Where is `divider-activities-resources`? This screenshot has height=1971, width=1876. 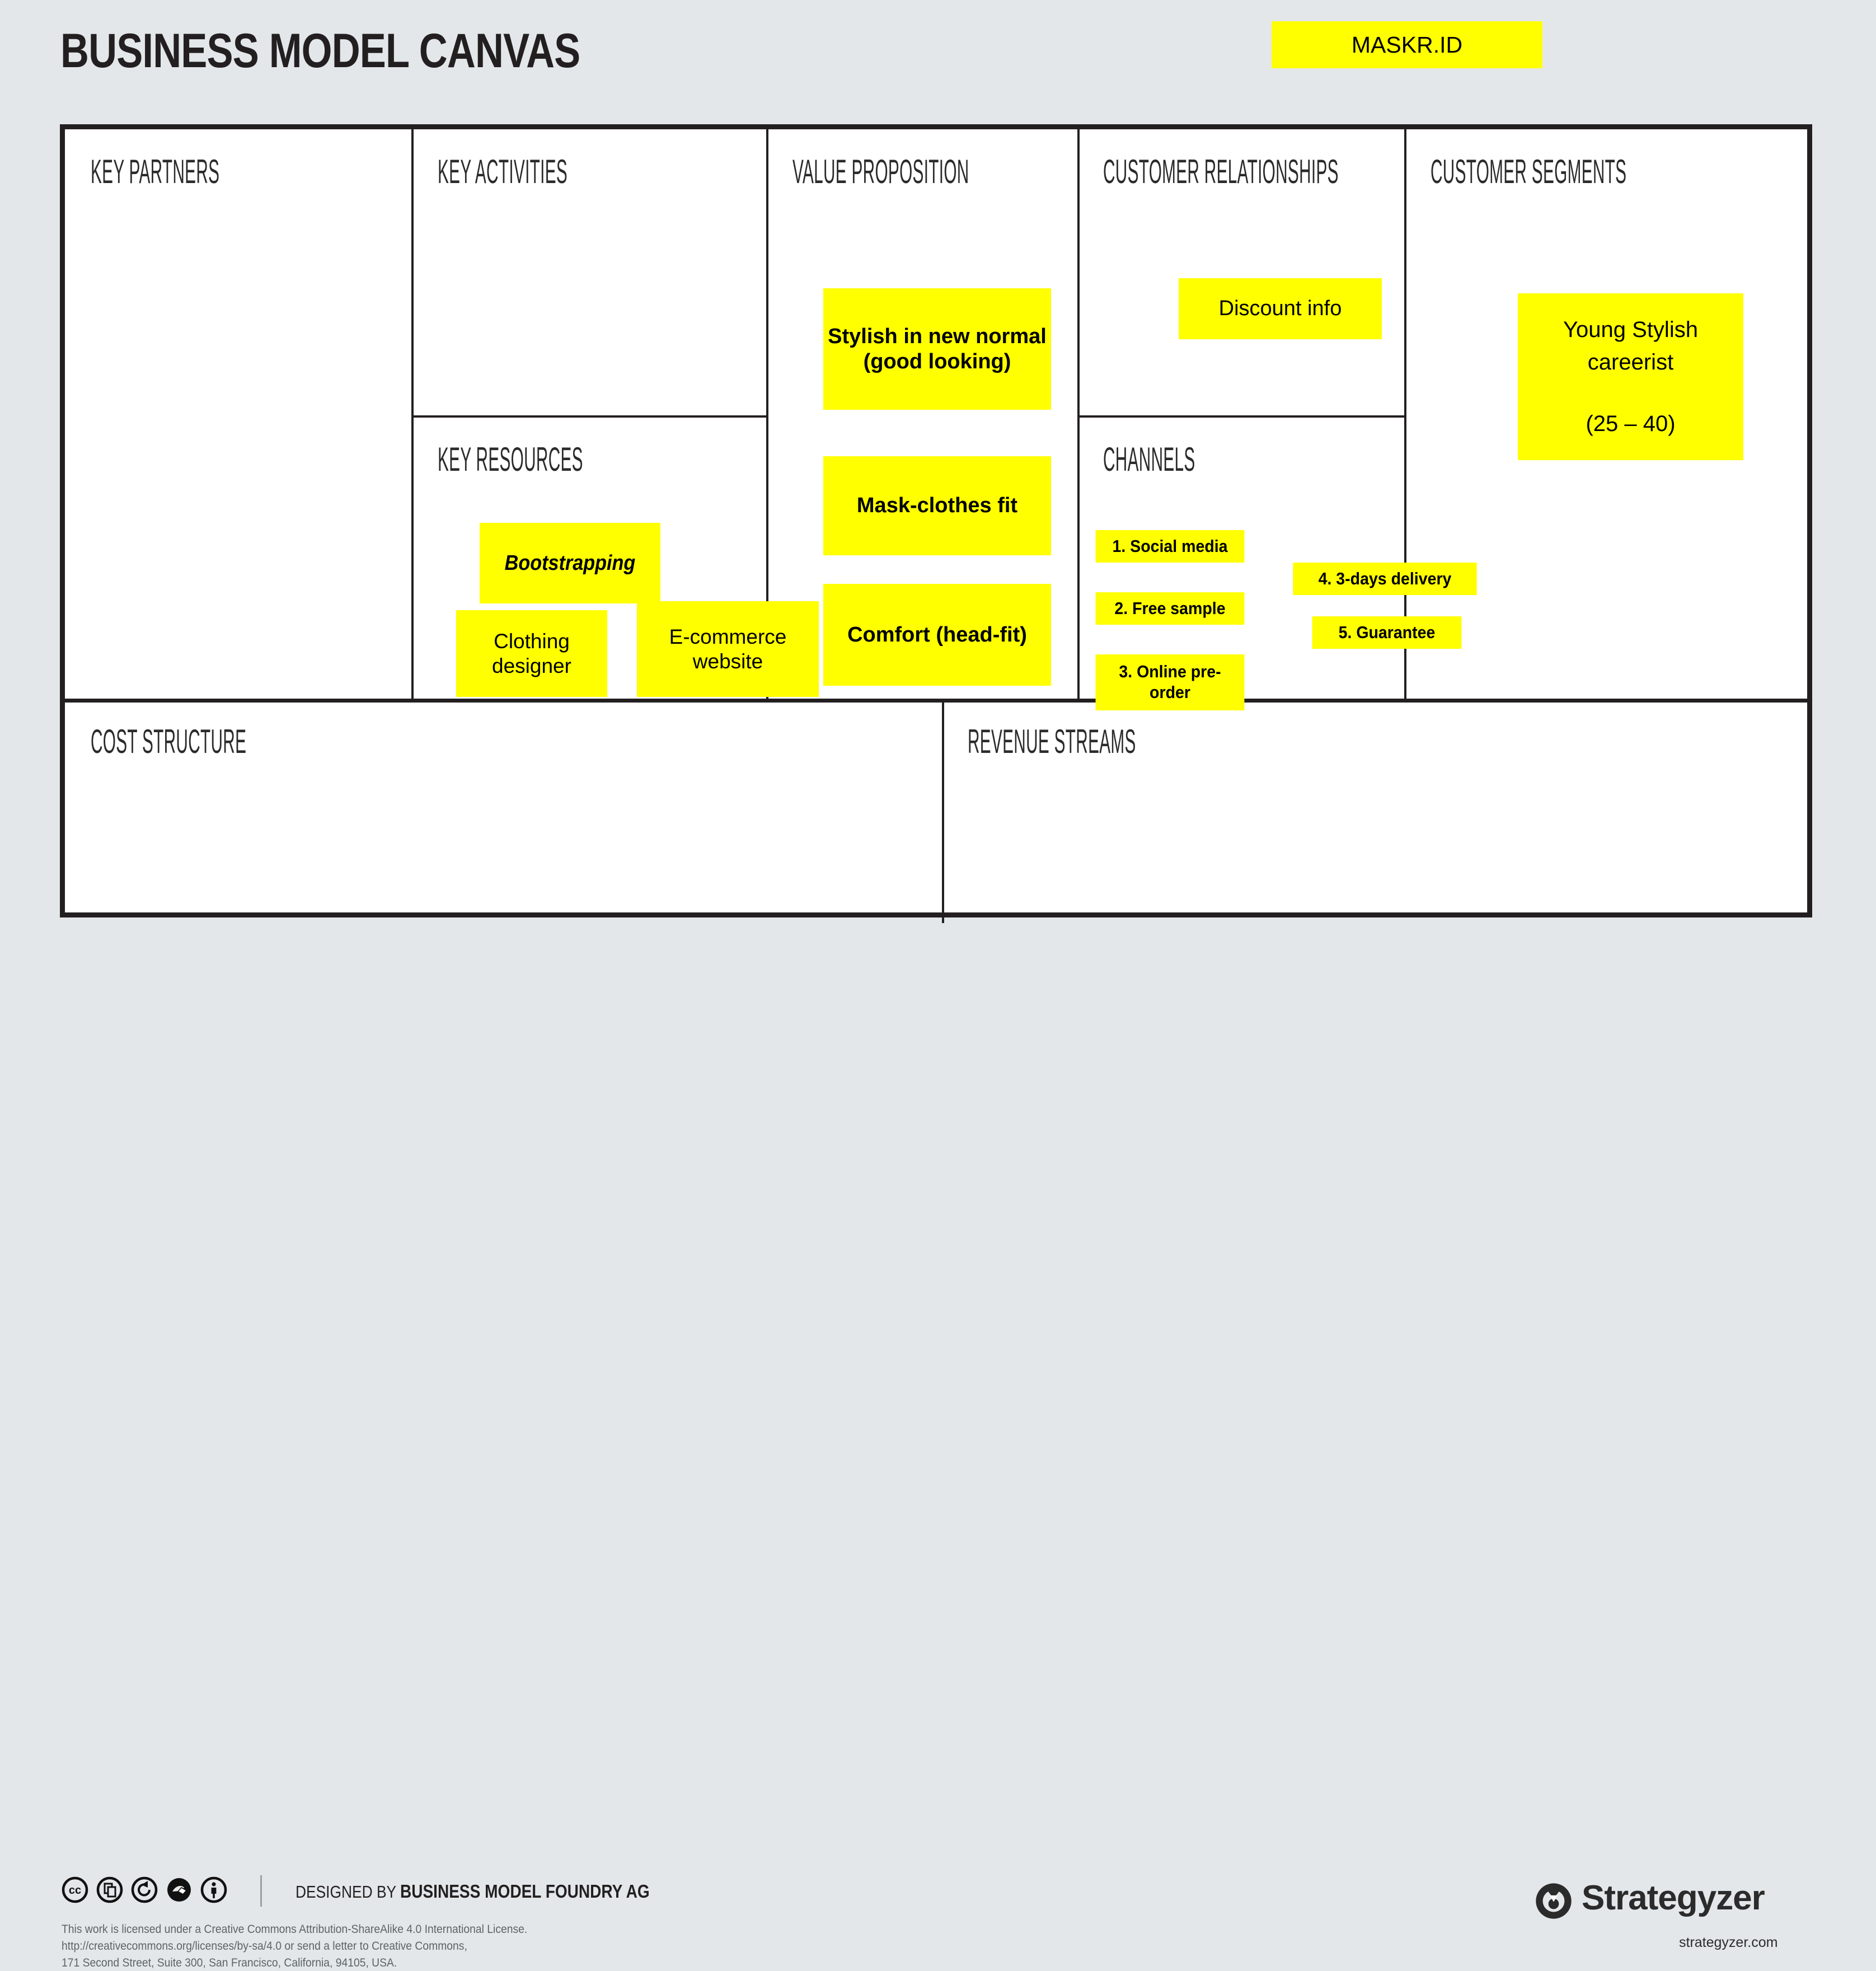
divider-activities-resources is located at coordinates (589, 417).